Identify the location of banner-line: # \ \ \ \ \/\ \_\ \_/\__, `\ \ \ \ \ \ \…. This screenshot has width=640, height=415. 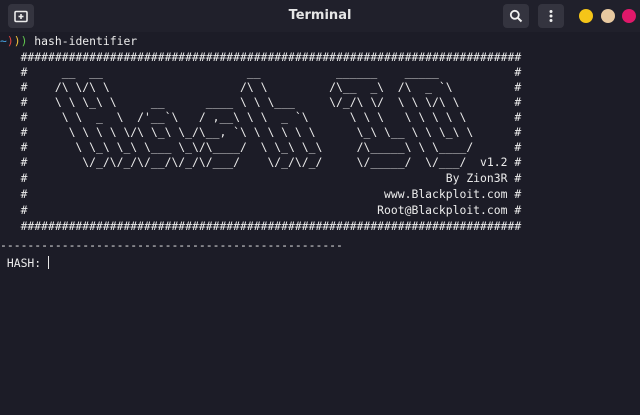
(261, 132).